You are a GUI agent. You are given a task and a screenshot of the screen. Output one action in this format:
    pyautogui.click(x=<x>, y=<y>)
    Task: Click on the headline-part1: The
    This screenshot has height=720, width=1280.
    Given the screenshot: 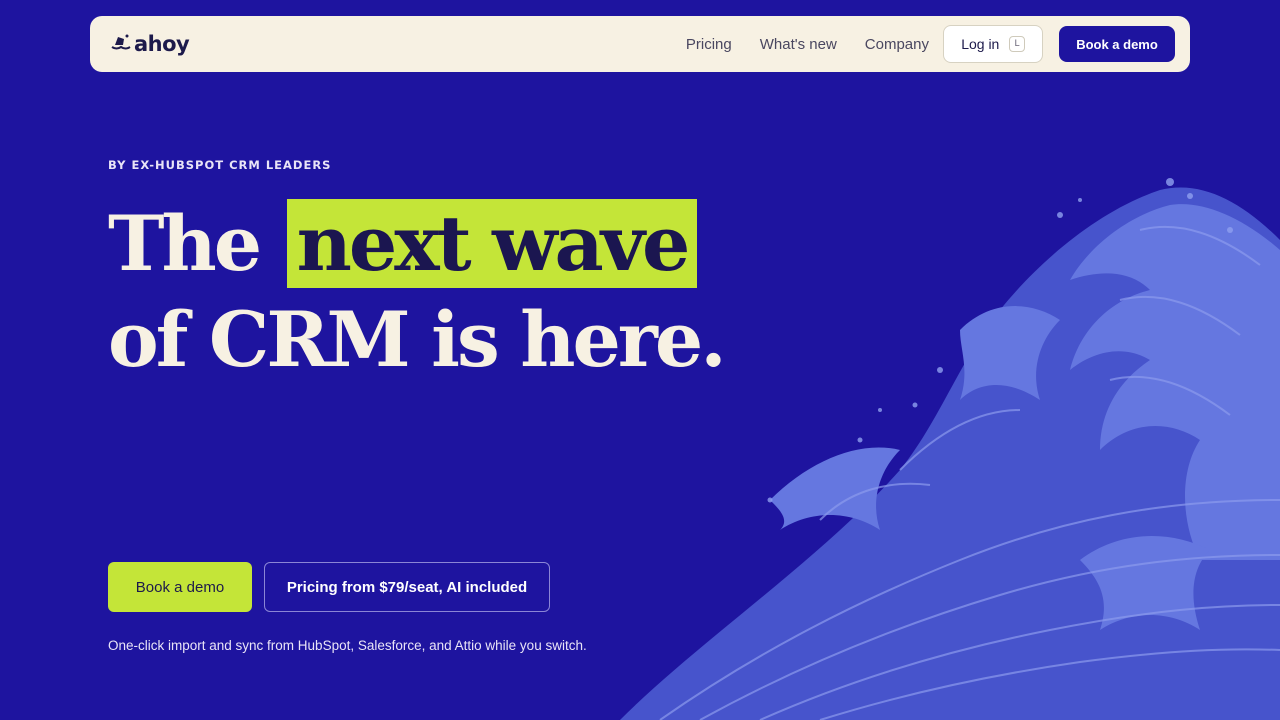 What is the action you would take?
    pyautogui.click(x=185, y=243)
    